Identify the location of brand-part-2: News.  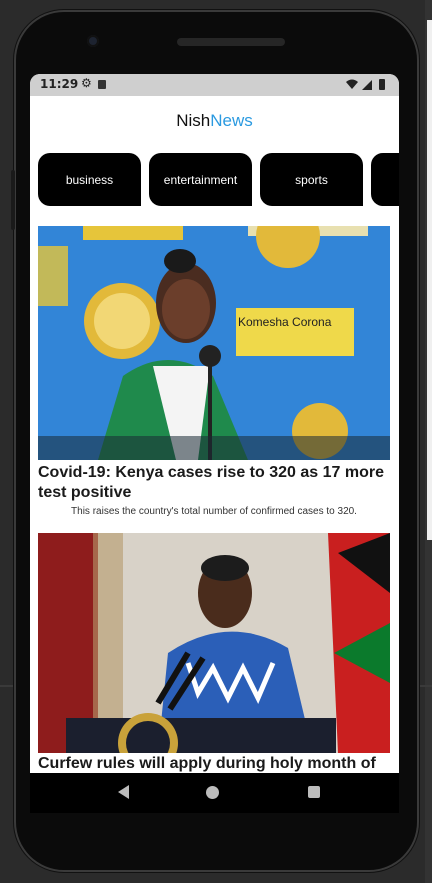
(231, 120).